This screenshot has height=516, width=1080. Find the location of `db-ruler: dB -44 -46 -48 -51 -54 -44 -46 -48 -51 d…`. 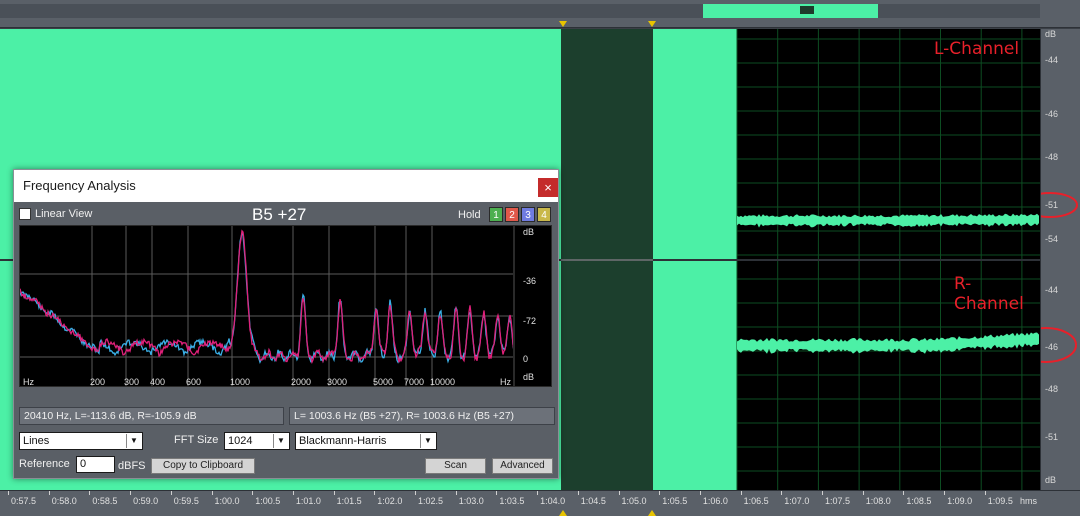

db-ruler: dB -44 -46 -48 -51 -54 -44 -46 -48 -51 d… is located at coordinates (1060, 259).